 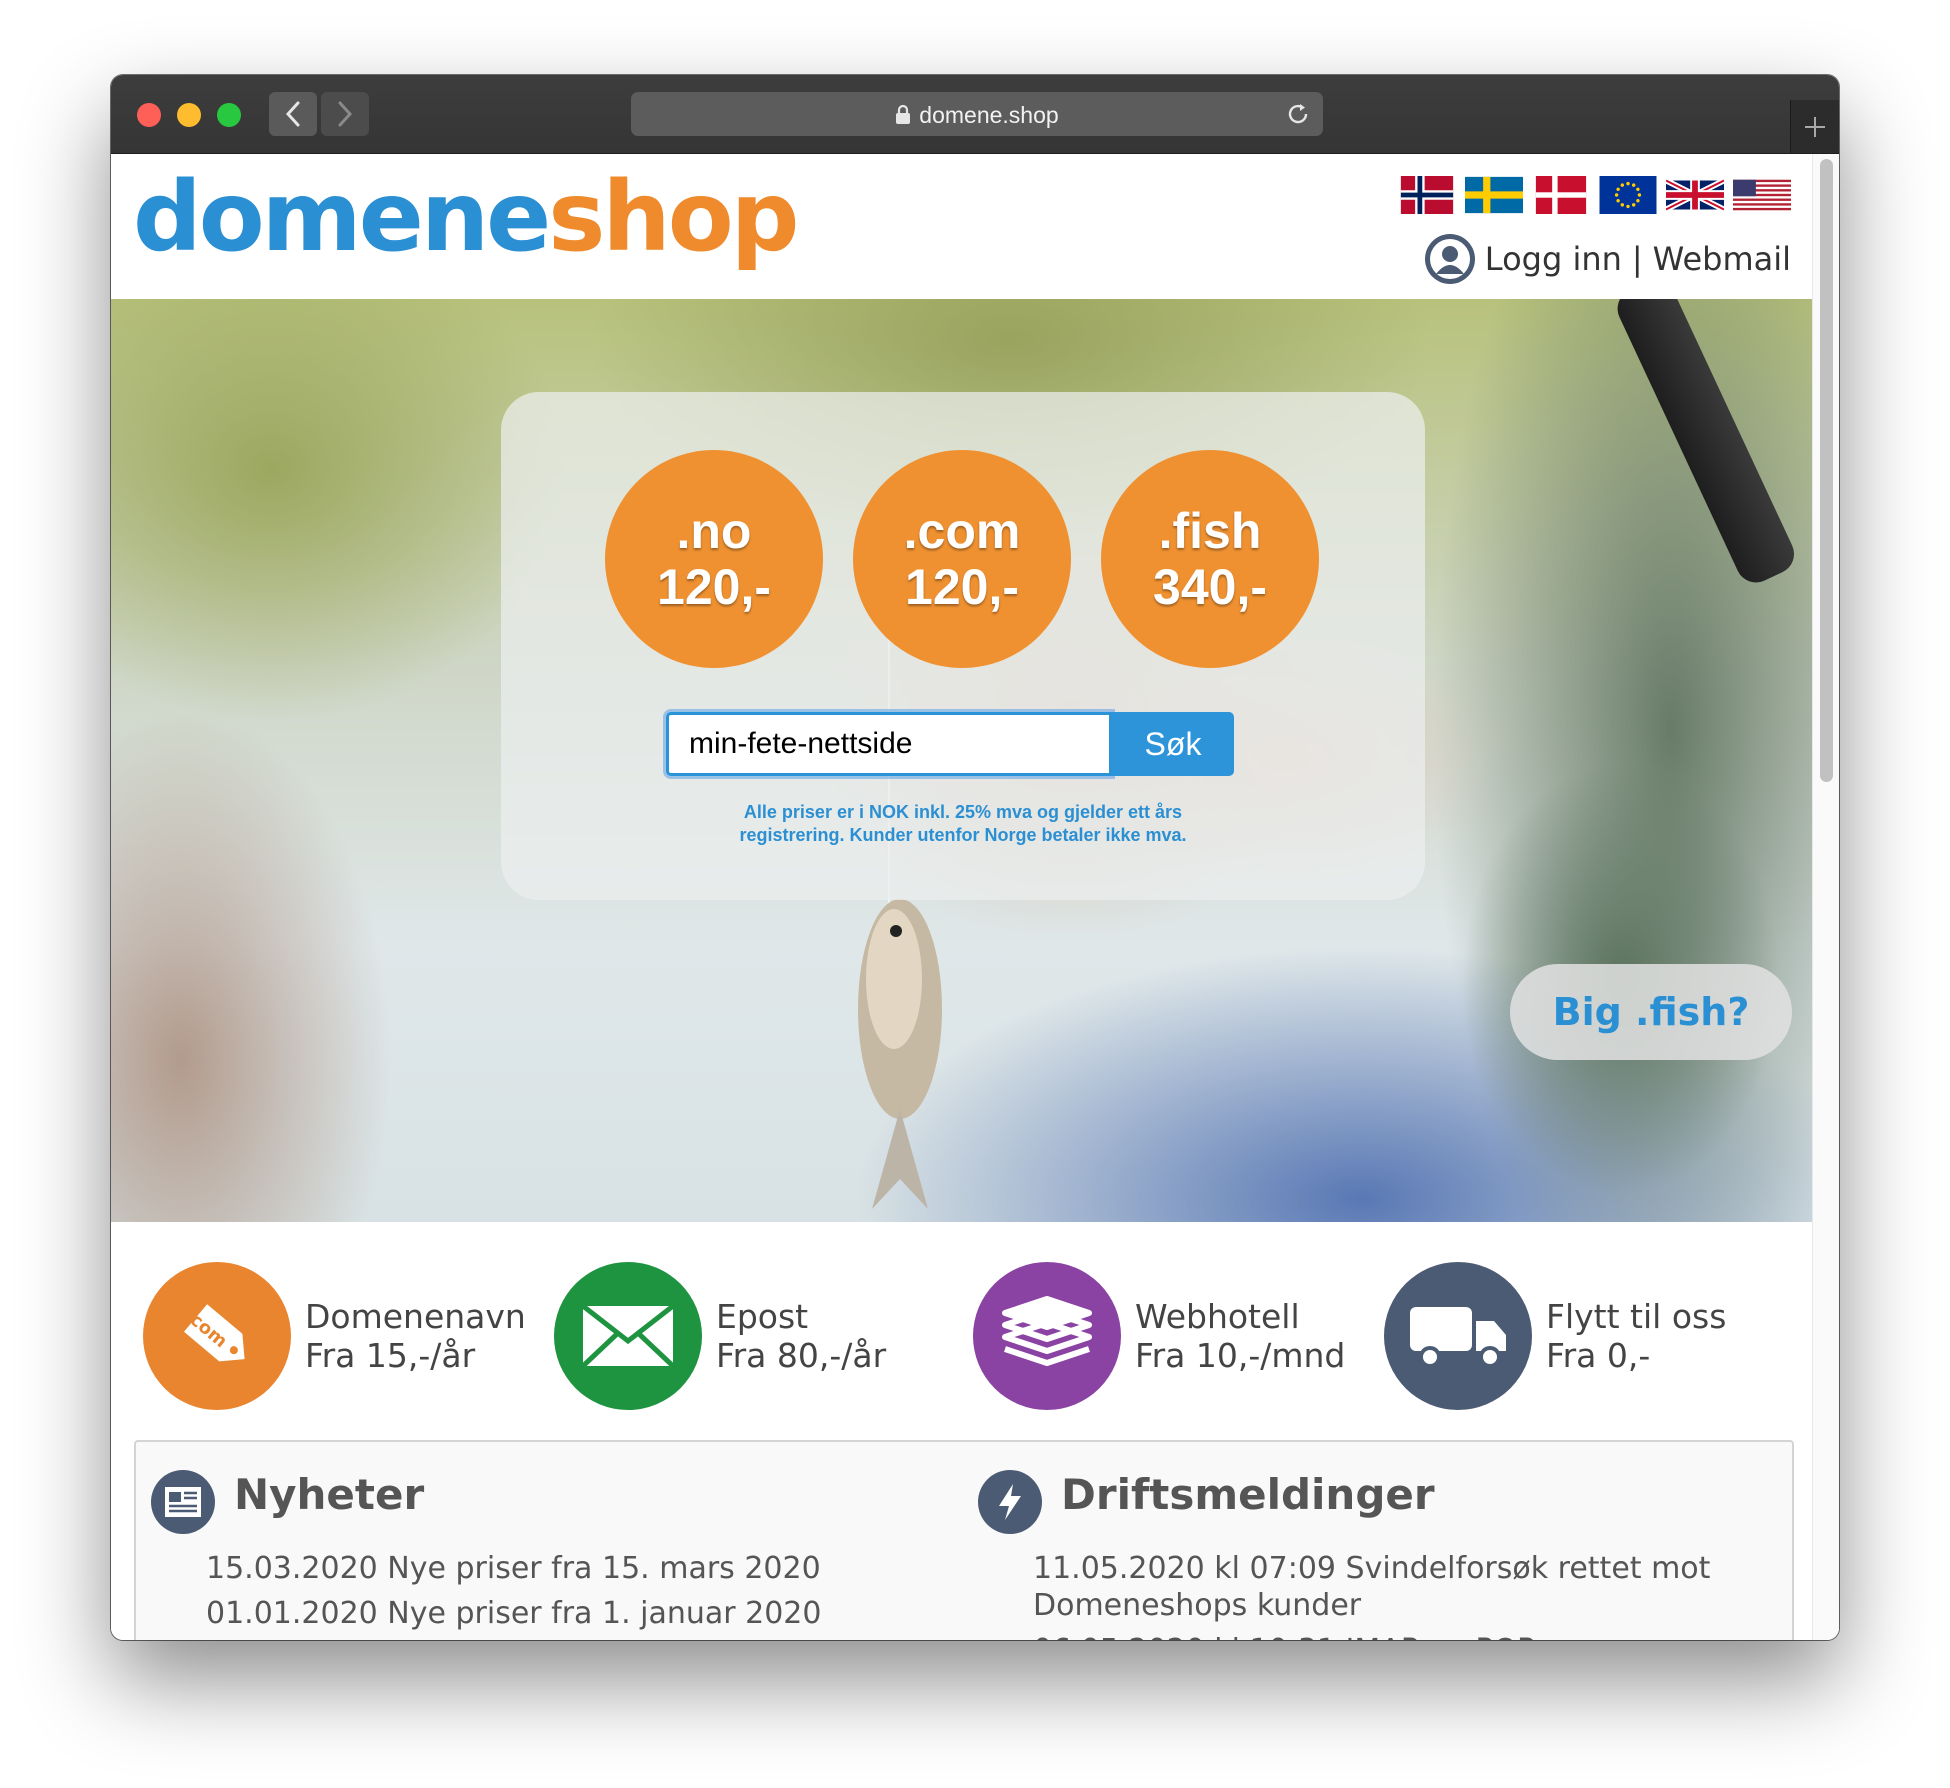 I want to click on lightning-icon, so click(x=1010, y=1502).